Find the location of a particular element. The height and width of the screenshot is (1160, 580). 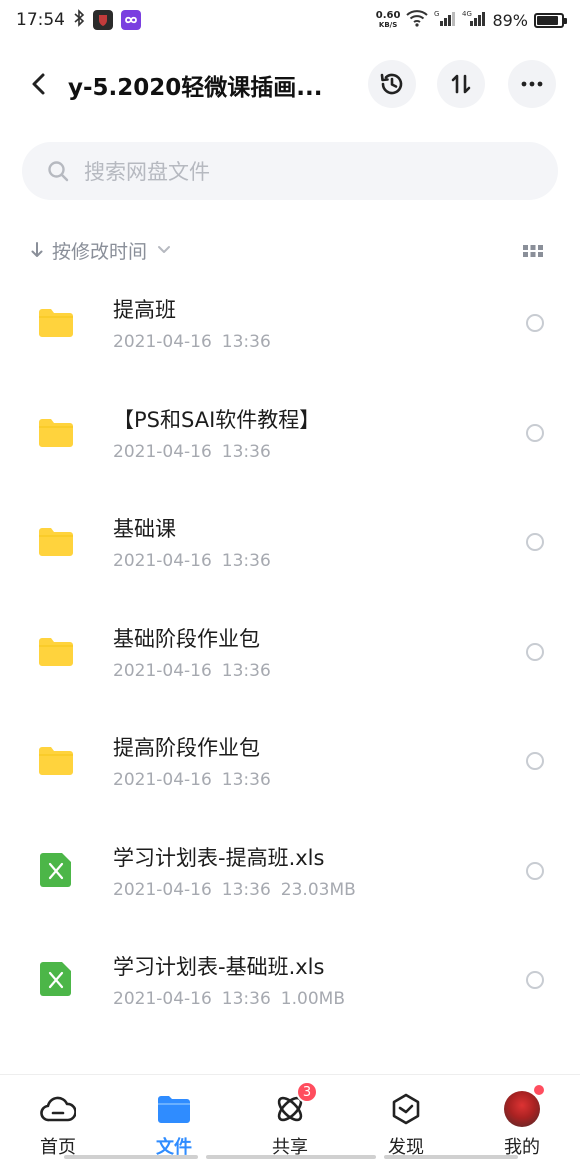

battery-icon is located at coordinates (550, 20).